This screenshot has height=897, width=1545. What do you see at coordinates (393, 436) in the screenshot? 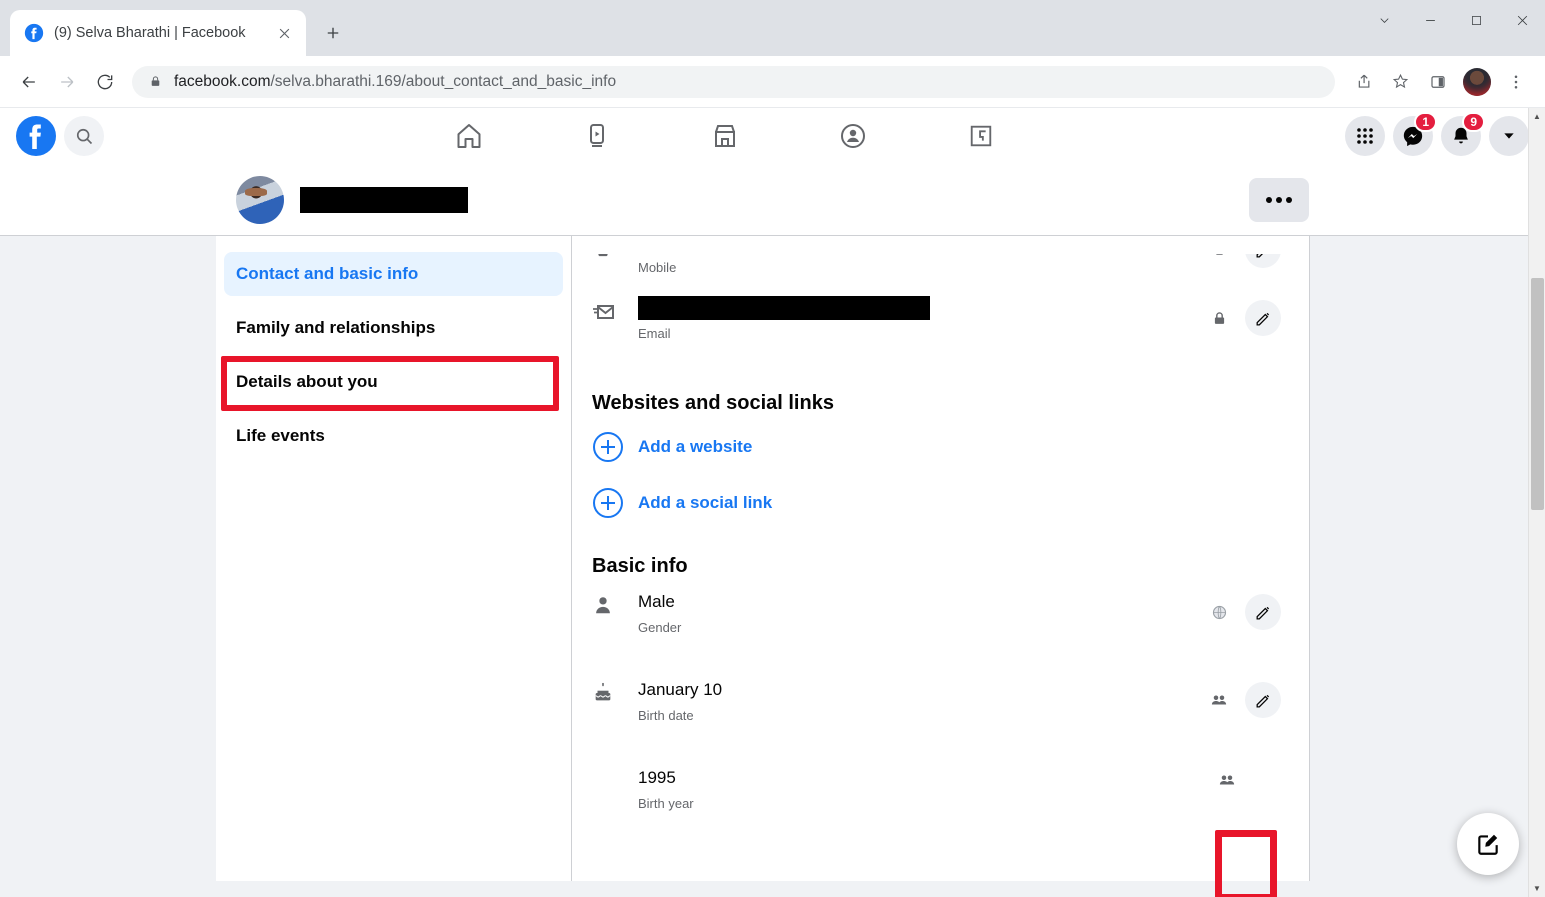
I see `about-nav-item-life-events: Life events` at bounding box center [393, 436].